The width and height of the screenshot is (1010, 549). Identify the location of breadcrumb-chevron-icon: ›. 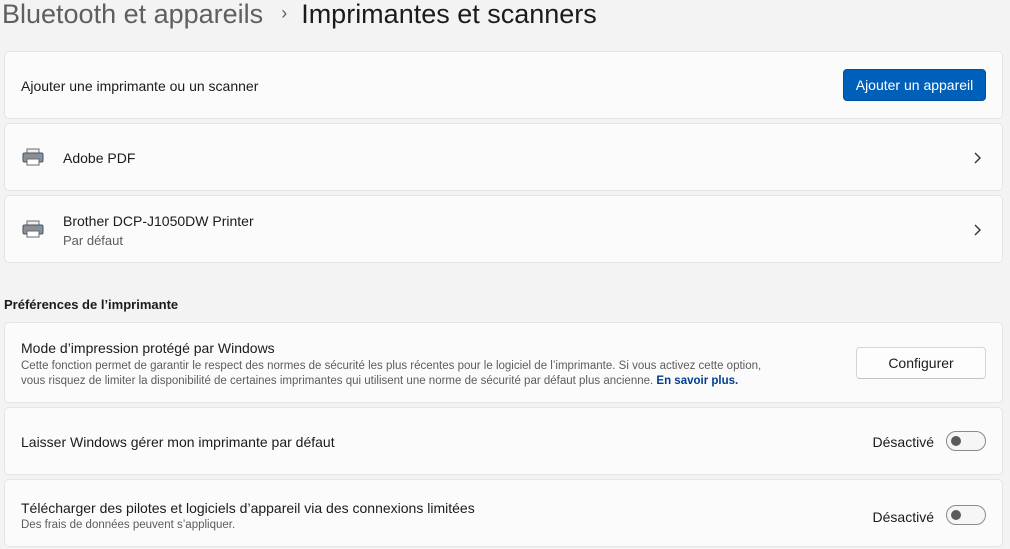
(284, 12).